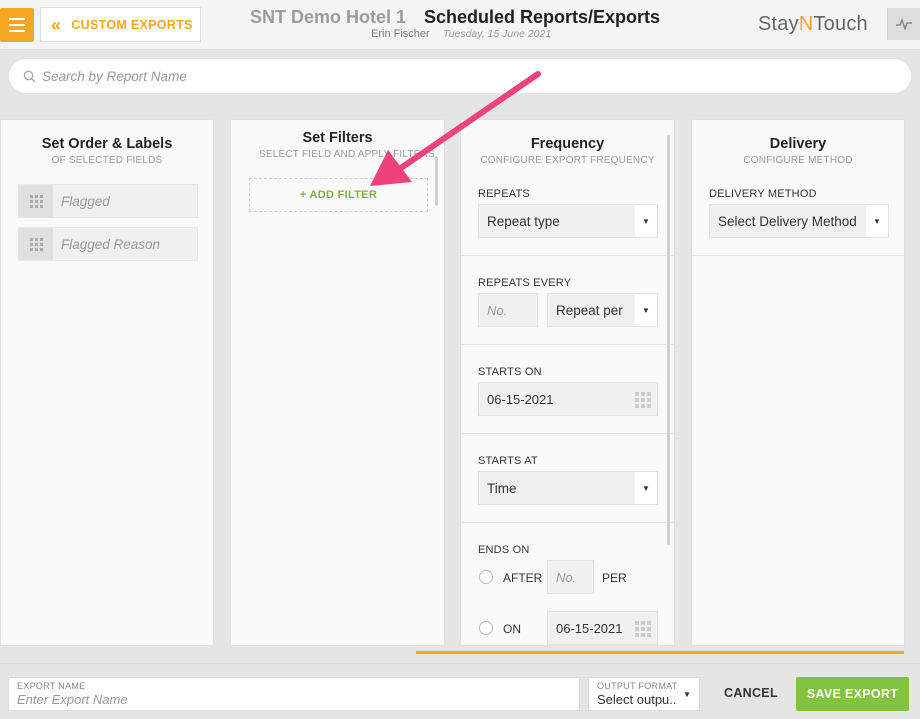 The image size is (920, 719). I want to click on field-item-flagged-reason: Flagged Reason, so click(108, 244).